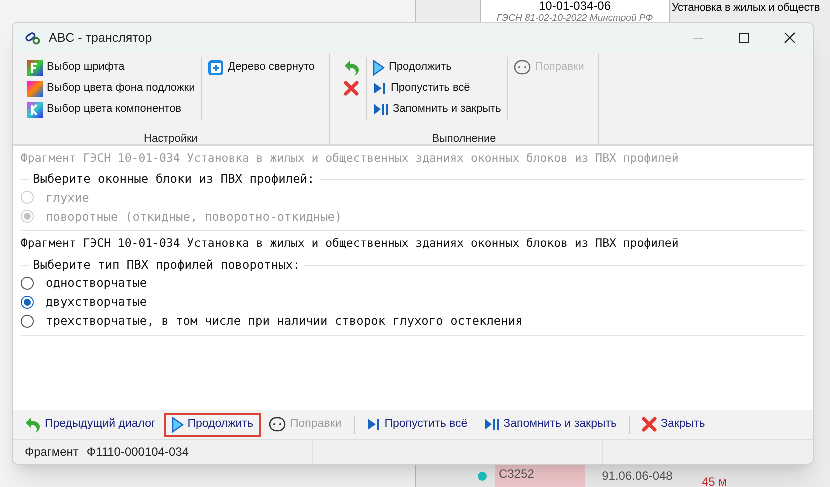 The height and width of the screenshot is (487, 830). What do you see at coordinates (111, 109) in the screenshot?
I see `ribbon-button: Выбор цвета компонентов` at bounding box center [111, 109].